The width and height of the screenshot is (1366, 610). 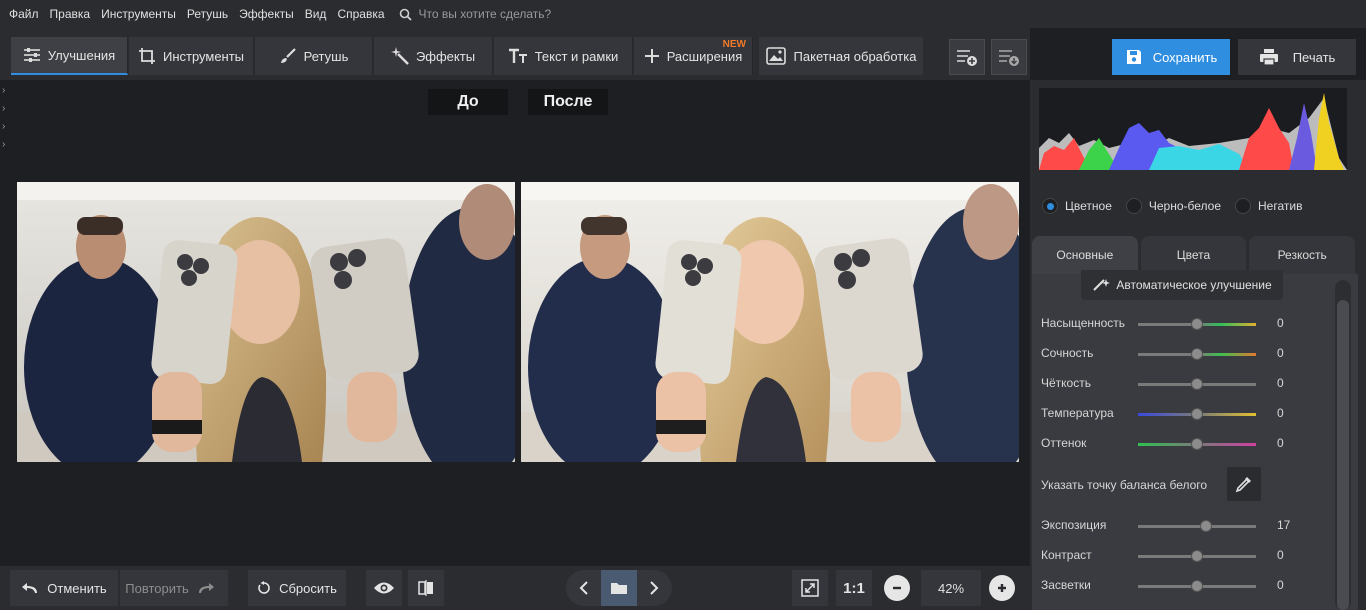 I want to click on menu-effects: Эффекты, so click(x=266, y=14).